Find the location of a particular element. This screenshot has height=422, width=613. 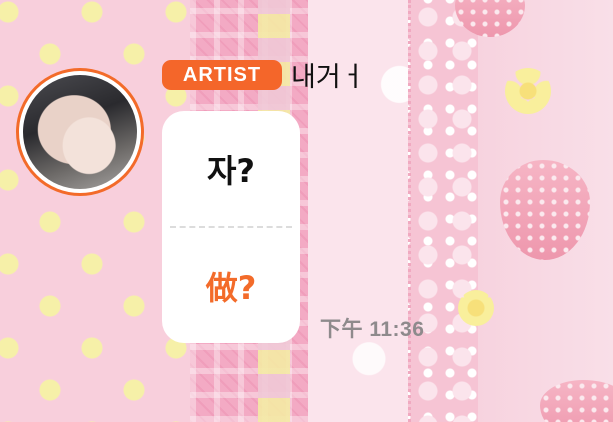

sender-avatar is located at coordinates (80, 132).